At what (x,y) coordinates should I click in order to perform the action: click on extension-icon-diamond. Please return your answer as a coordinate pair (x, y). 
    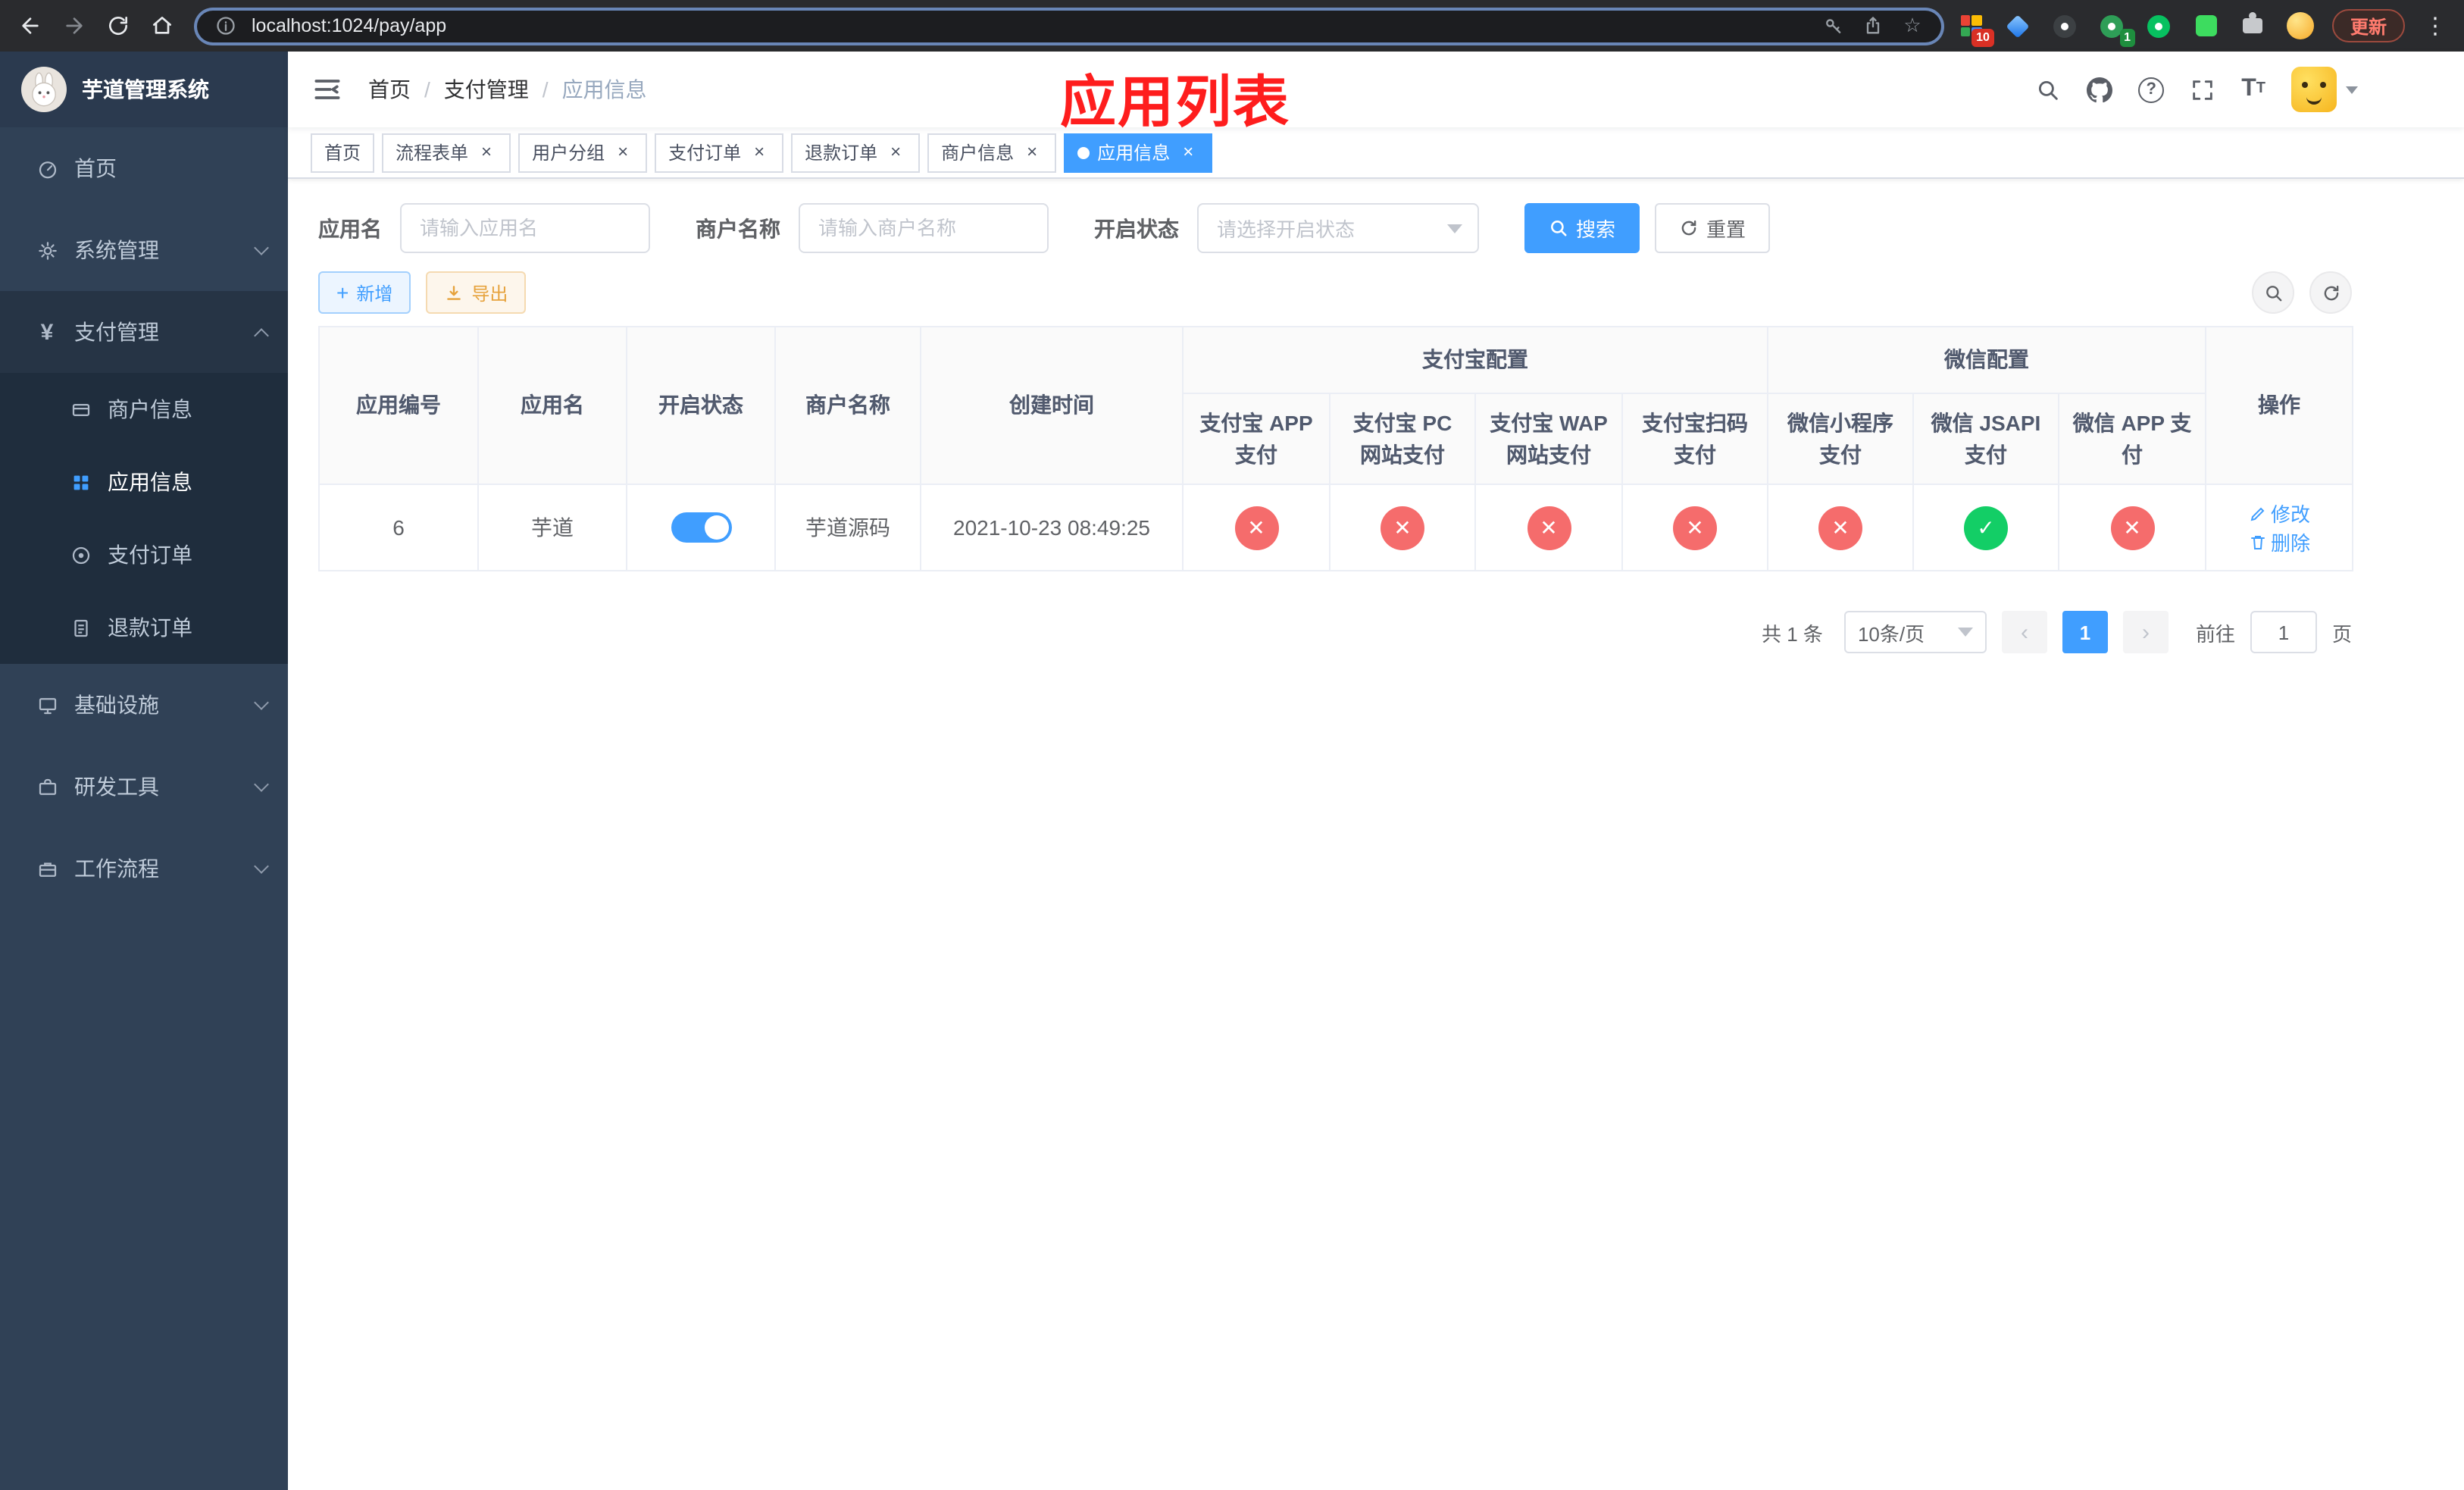
    Looking at the image, I should click on (2018, 26).